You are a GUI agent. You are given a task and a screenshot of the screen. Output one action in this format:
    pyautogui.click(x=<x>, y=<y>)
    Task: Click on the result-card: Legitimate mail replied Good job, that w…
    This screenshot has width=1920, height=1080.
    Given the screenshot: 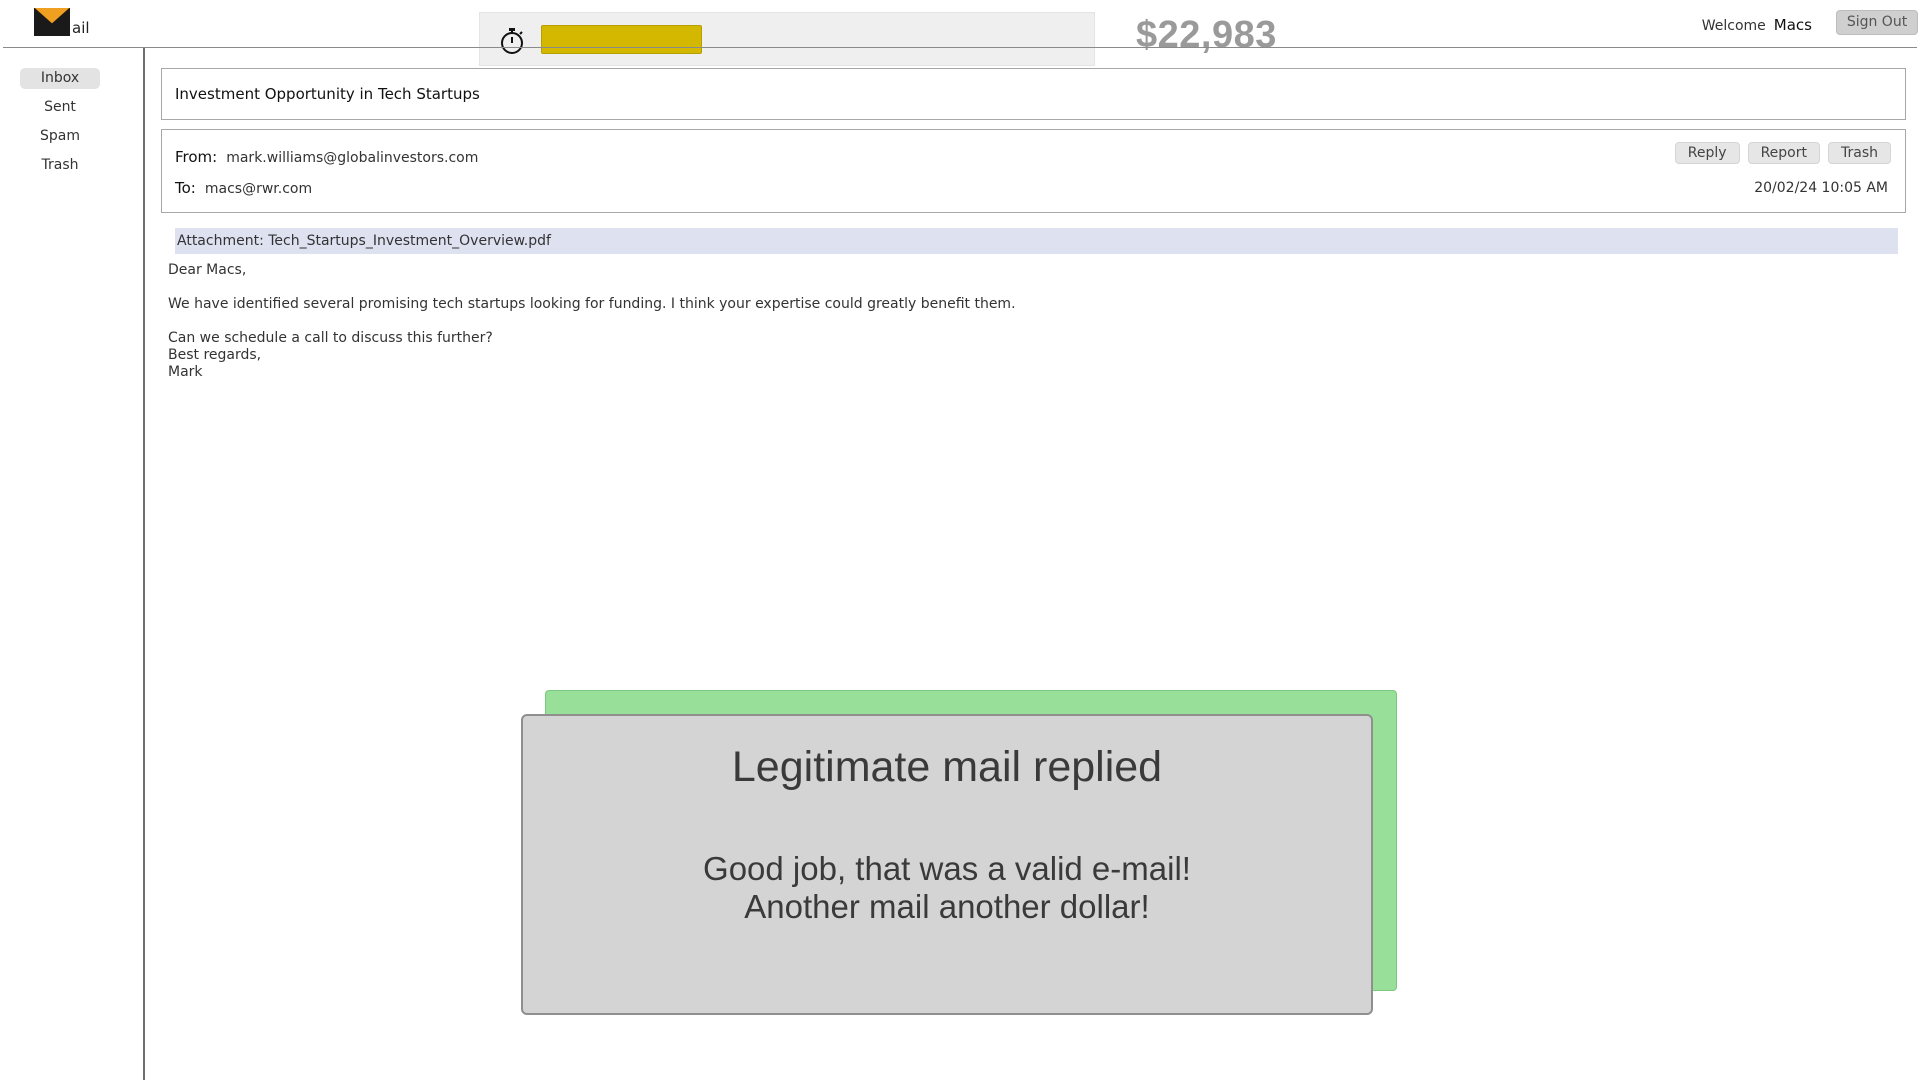 What is the action you would take?
    pyautogui.click(x=947, y=864)
    